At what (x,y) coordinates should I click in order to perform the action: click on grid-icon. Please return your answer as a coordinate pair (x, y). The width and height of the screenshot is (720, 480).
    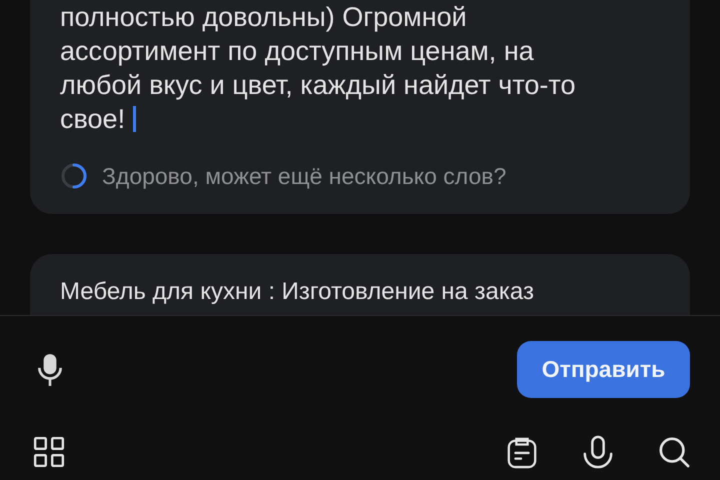
    Looking at the image, I should click on (49, 451).